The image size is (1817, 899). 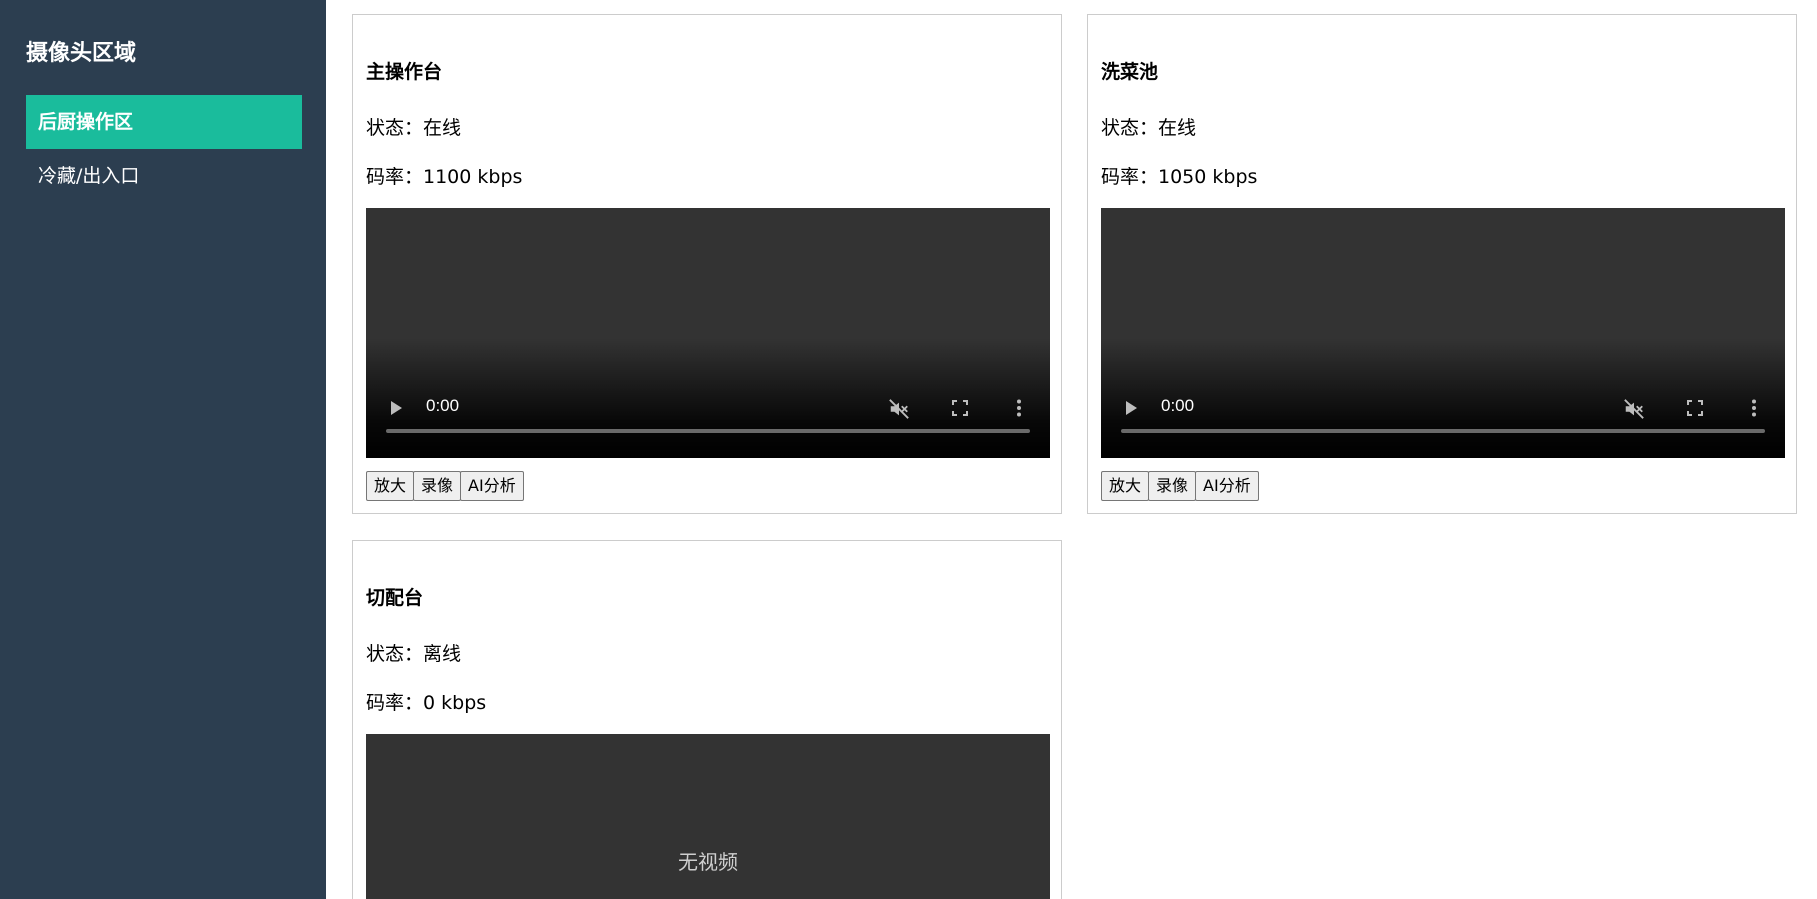 I want to click on no-video-text: 无视频, so click(x=708, y=862).